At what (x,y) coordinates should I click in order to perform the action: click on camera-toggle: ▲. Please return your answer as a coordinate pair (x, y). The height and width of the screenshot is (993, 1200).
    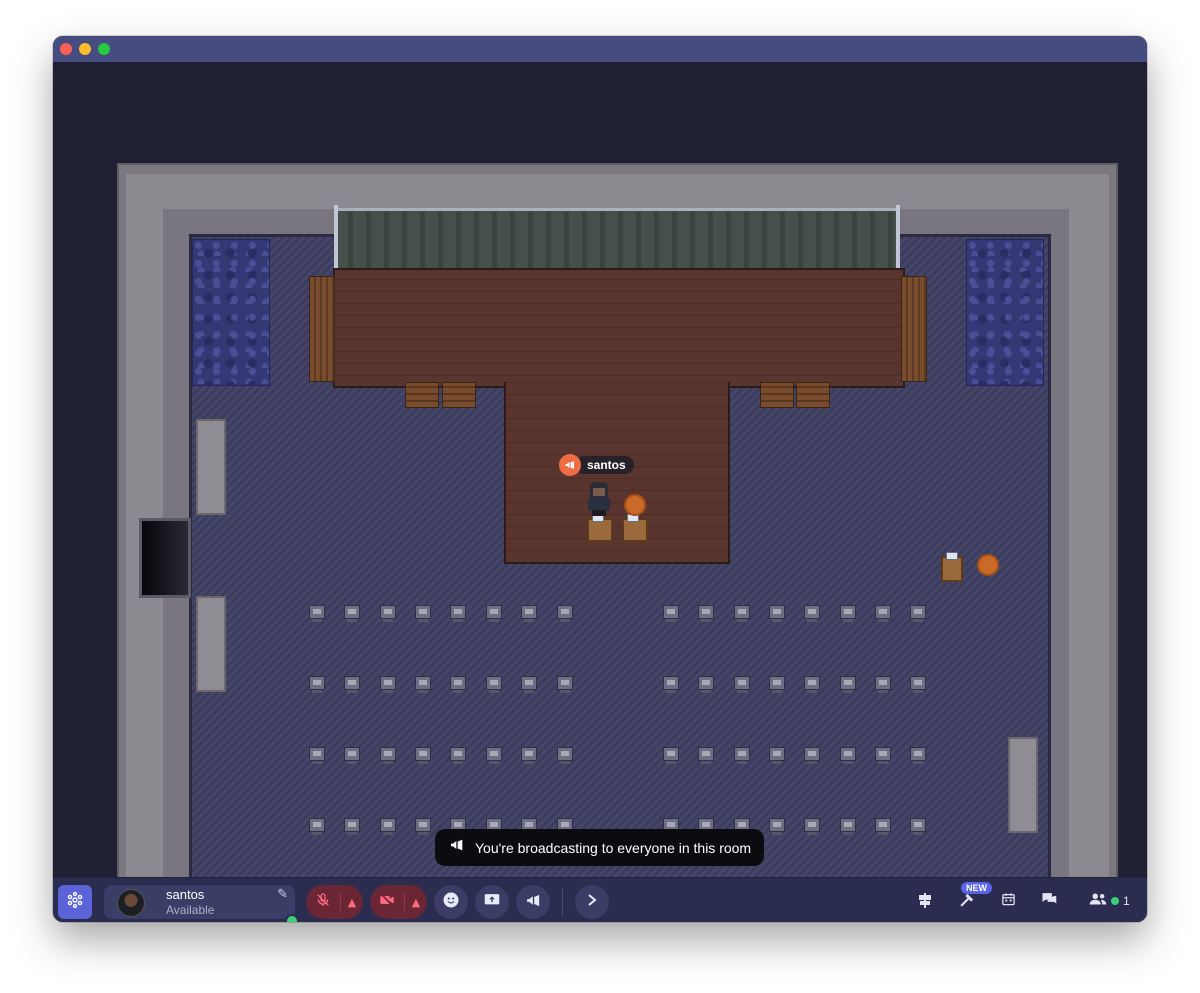
    Looking at the image, I should click on (398, 902).